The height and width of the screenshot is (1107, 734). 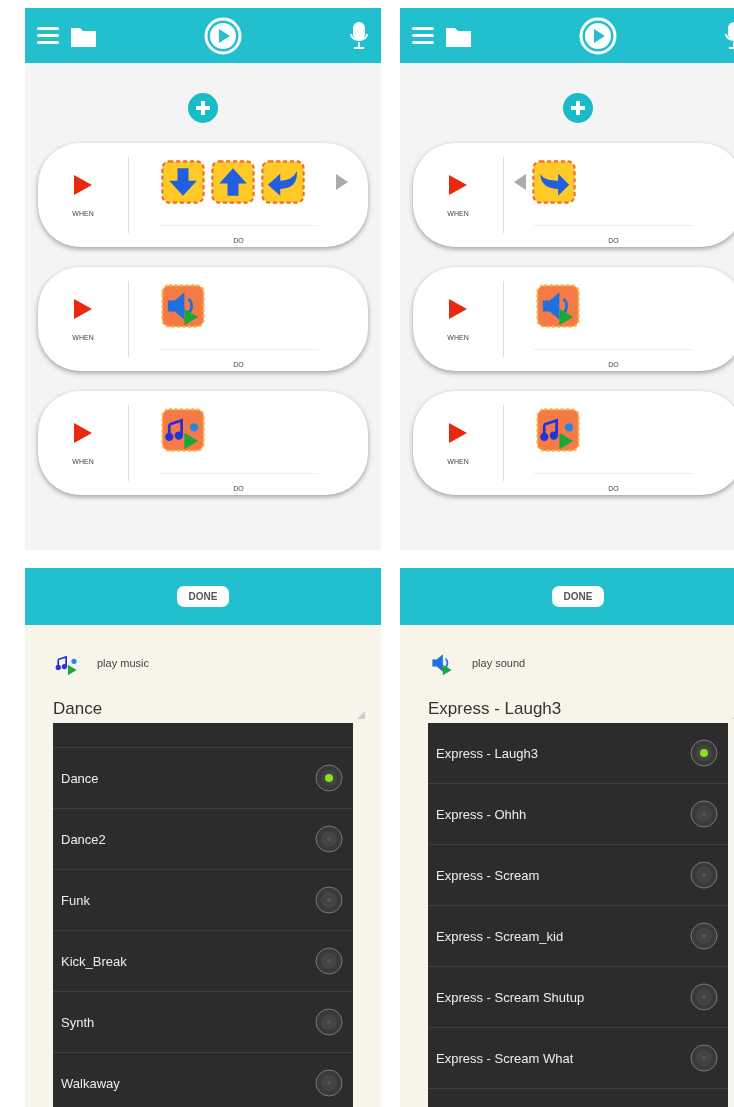 What do you see at coordinates (203, 961) in the screenshot?
I see `option-item: Kick_Break` at bounding box center [203, 961].